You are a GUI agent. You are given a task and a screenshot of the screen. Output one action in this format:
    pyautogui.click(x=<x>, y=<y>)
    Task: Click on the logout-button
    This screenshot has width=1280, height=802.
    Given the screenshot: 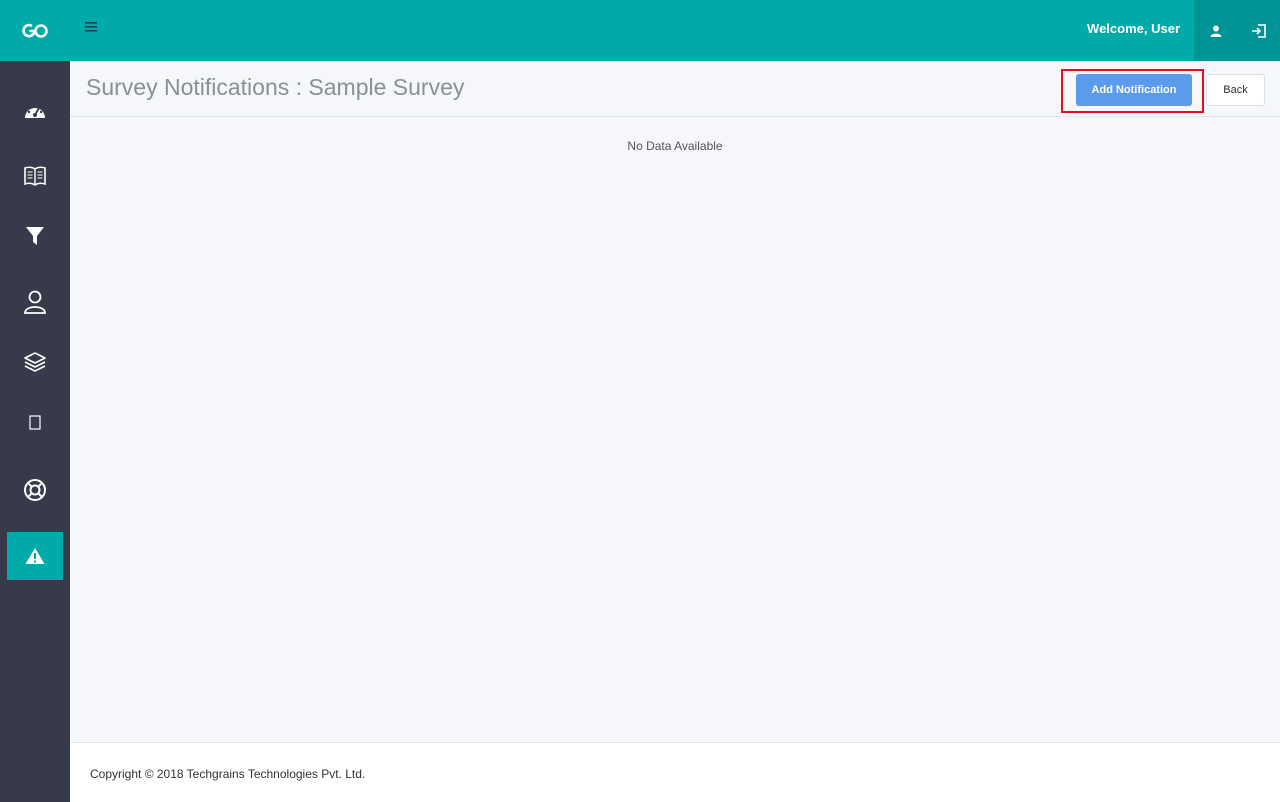 What is the action you would take?
    pyautogui.click(x=1258, y=30)
    